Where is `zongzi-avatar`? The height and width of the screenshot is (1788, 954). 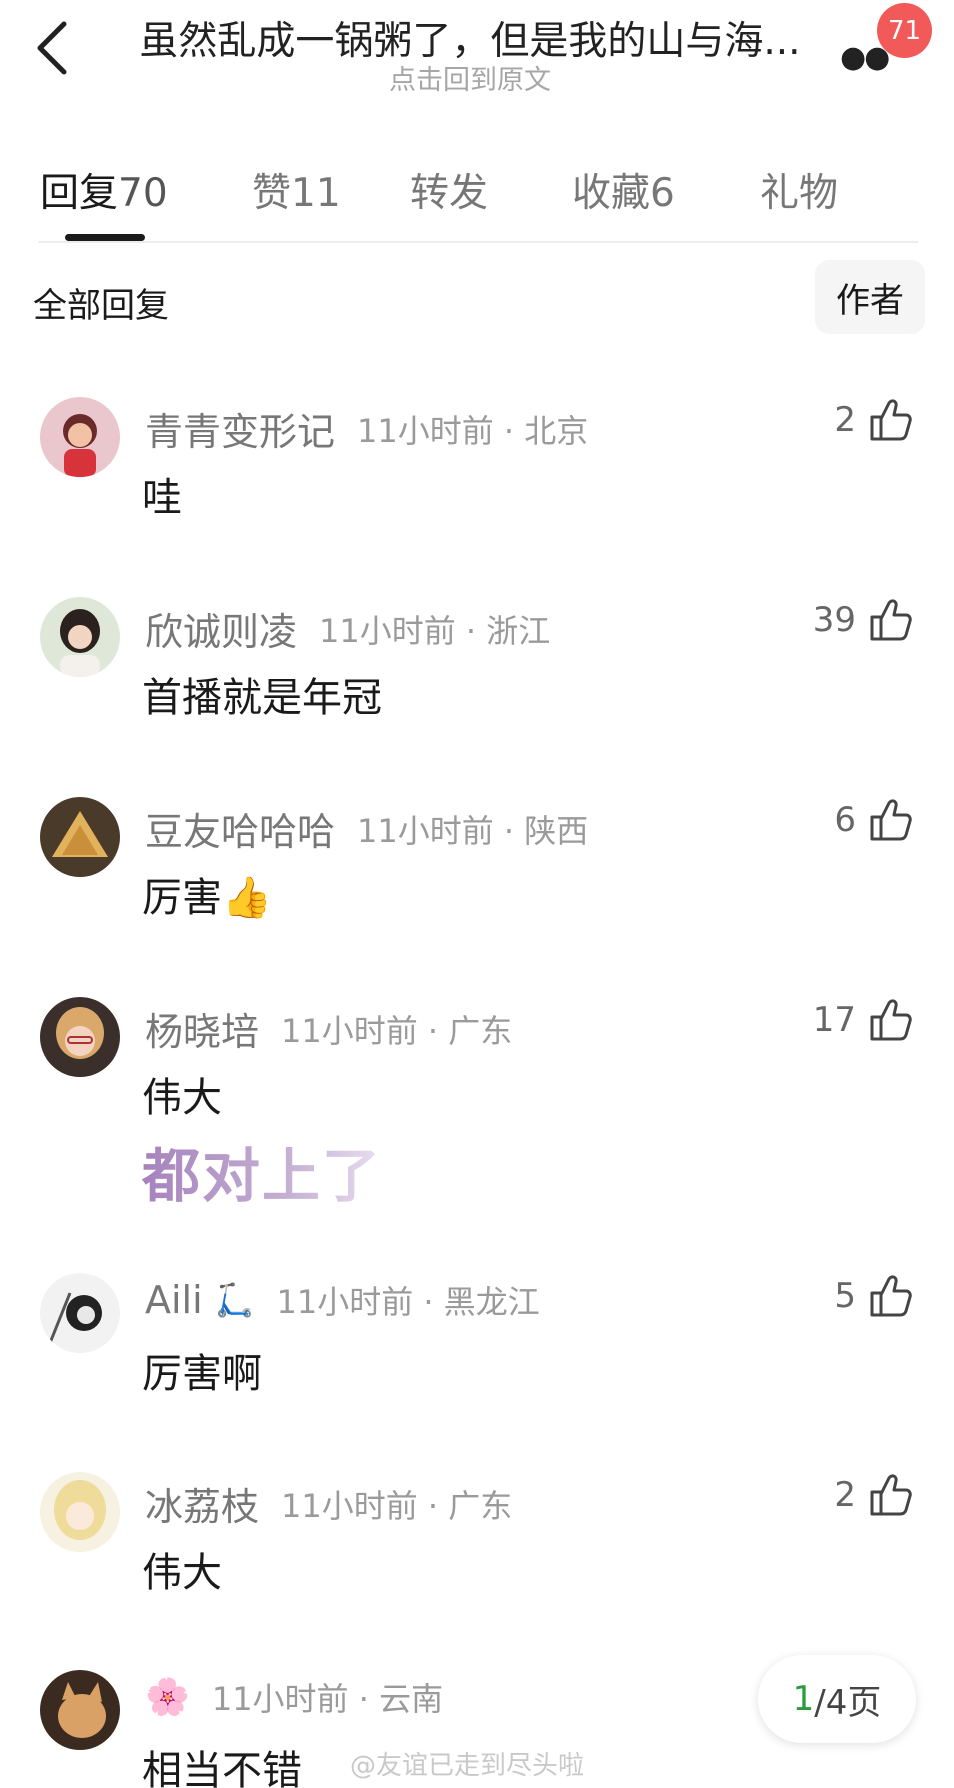 zongzi-avatar is located at coordinates (80, 837).